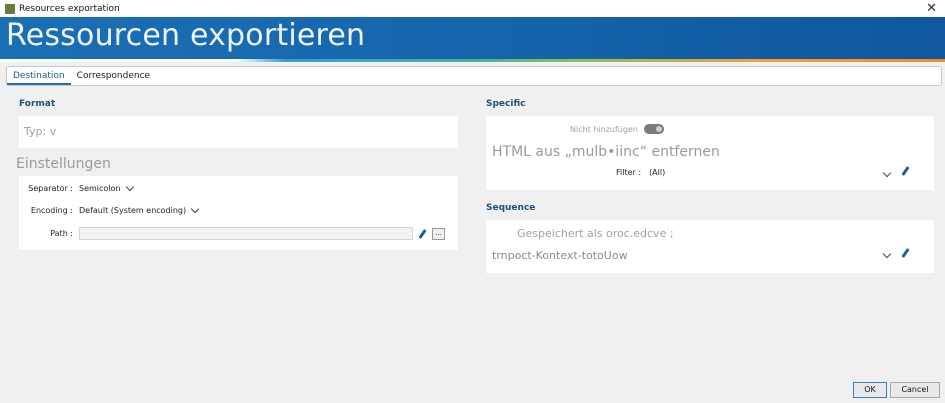  What do you see at coordinates (606, 152) in the screenshot?
I see `html-remove-text: HTML aus „mulb•iinc“ entfernen` at bounding box center [606, 152].